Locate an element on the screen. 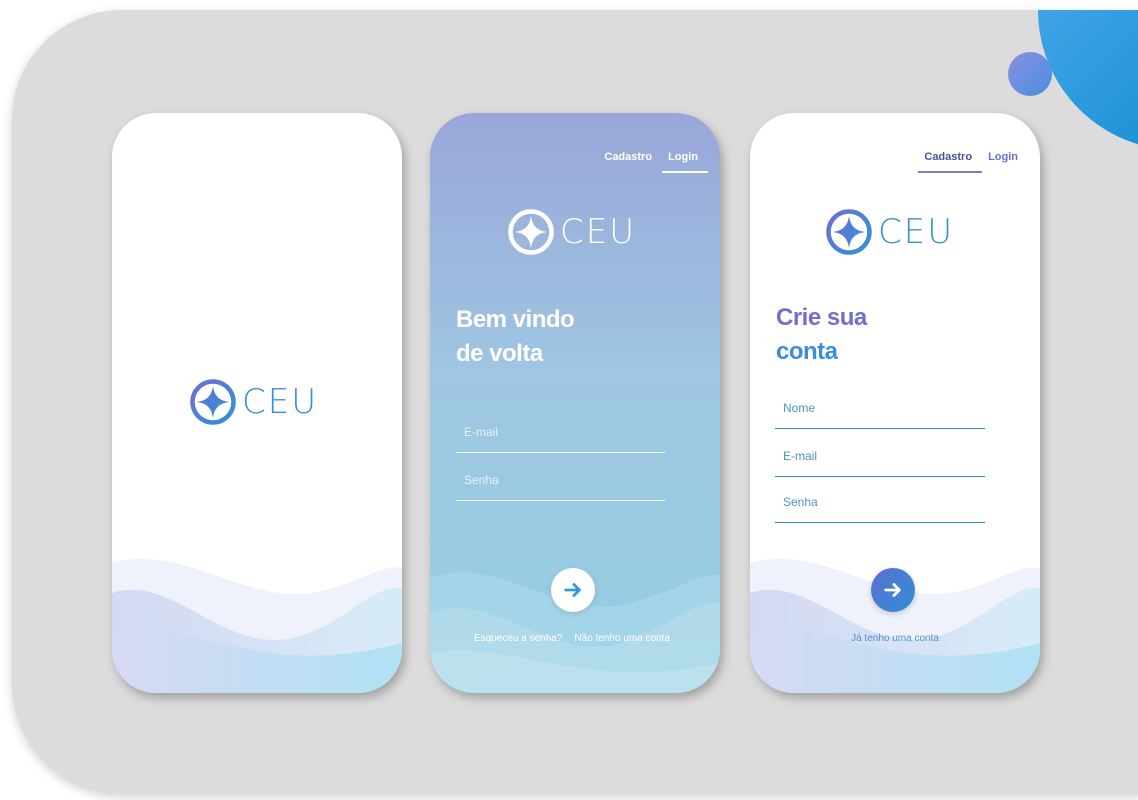 The height and width of the screenshot is (800, 1138). page-title: Crie sua conta is located at coordinates (821, 335).